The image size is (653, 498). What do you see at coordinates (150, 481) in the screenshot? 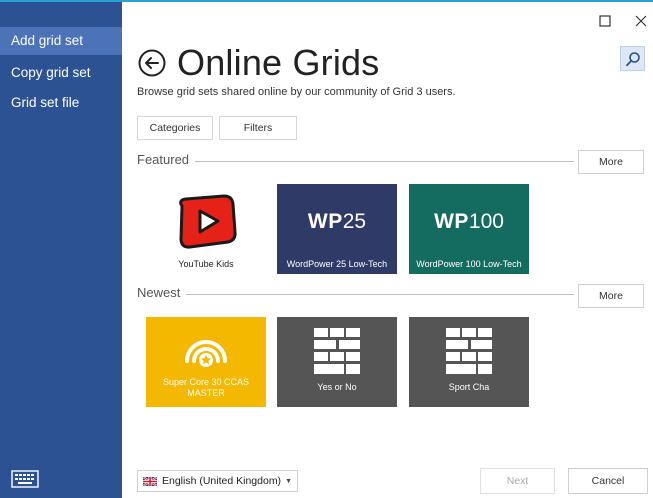
I see `uk-flag-icon` at bounding box center [150, 481].